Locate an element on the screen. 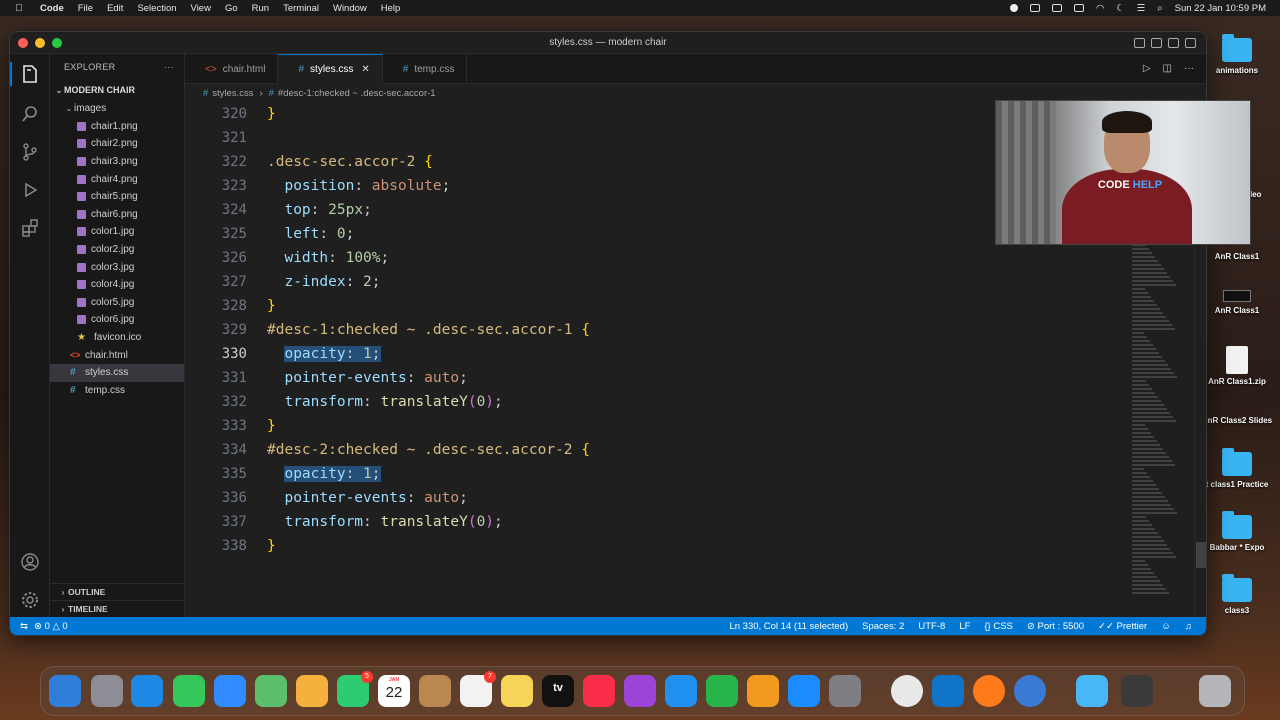 The height and width of the screenshot is (720, 1280). code-line: 327 z-index: 2; is located at coordinates (283, 282).